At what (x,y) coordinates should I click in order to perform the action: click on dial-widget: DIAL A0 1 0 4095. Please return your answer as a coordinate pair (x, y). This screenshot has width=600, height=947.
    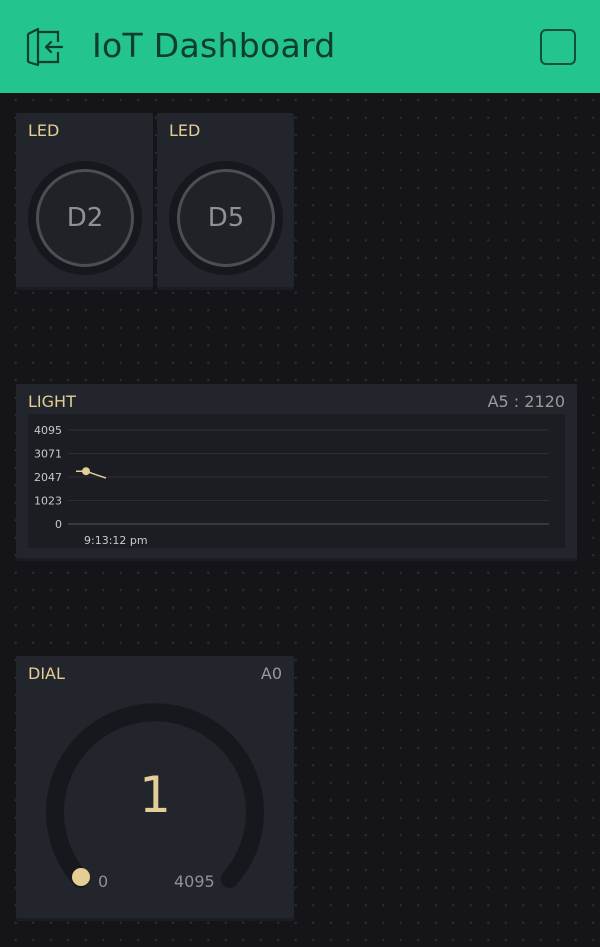
    Looking at the image, I should click on (155, 787).